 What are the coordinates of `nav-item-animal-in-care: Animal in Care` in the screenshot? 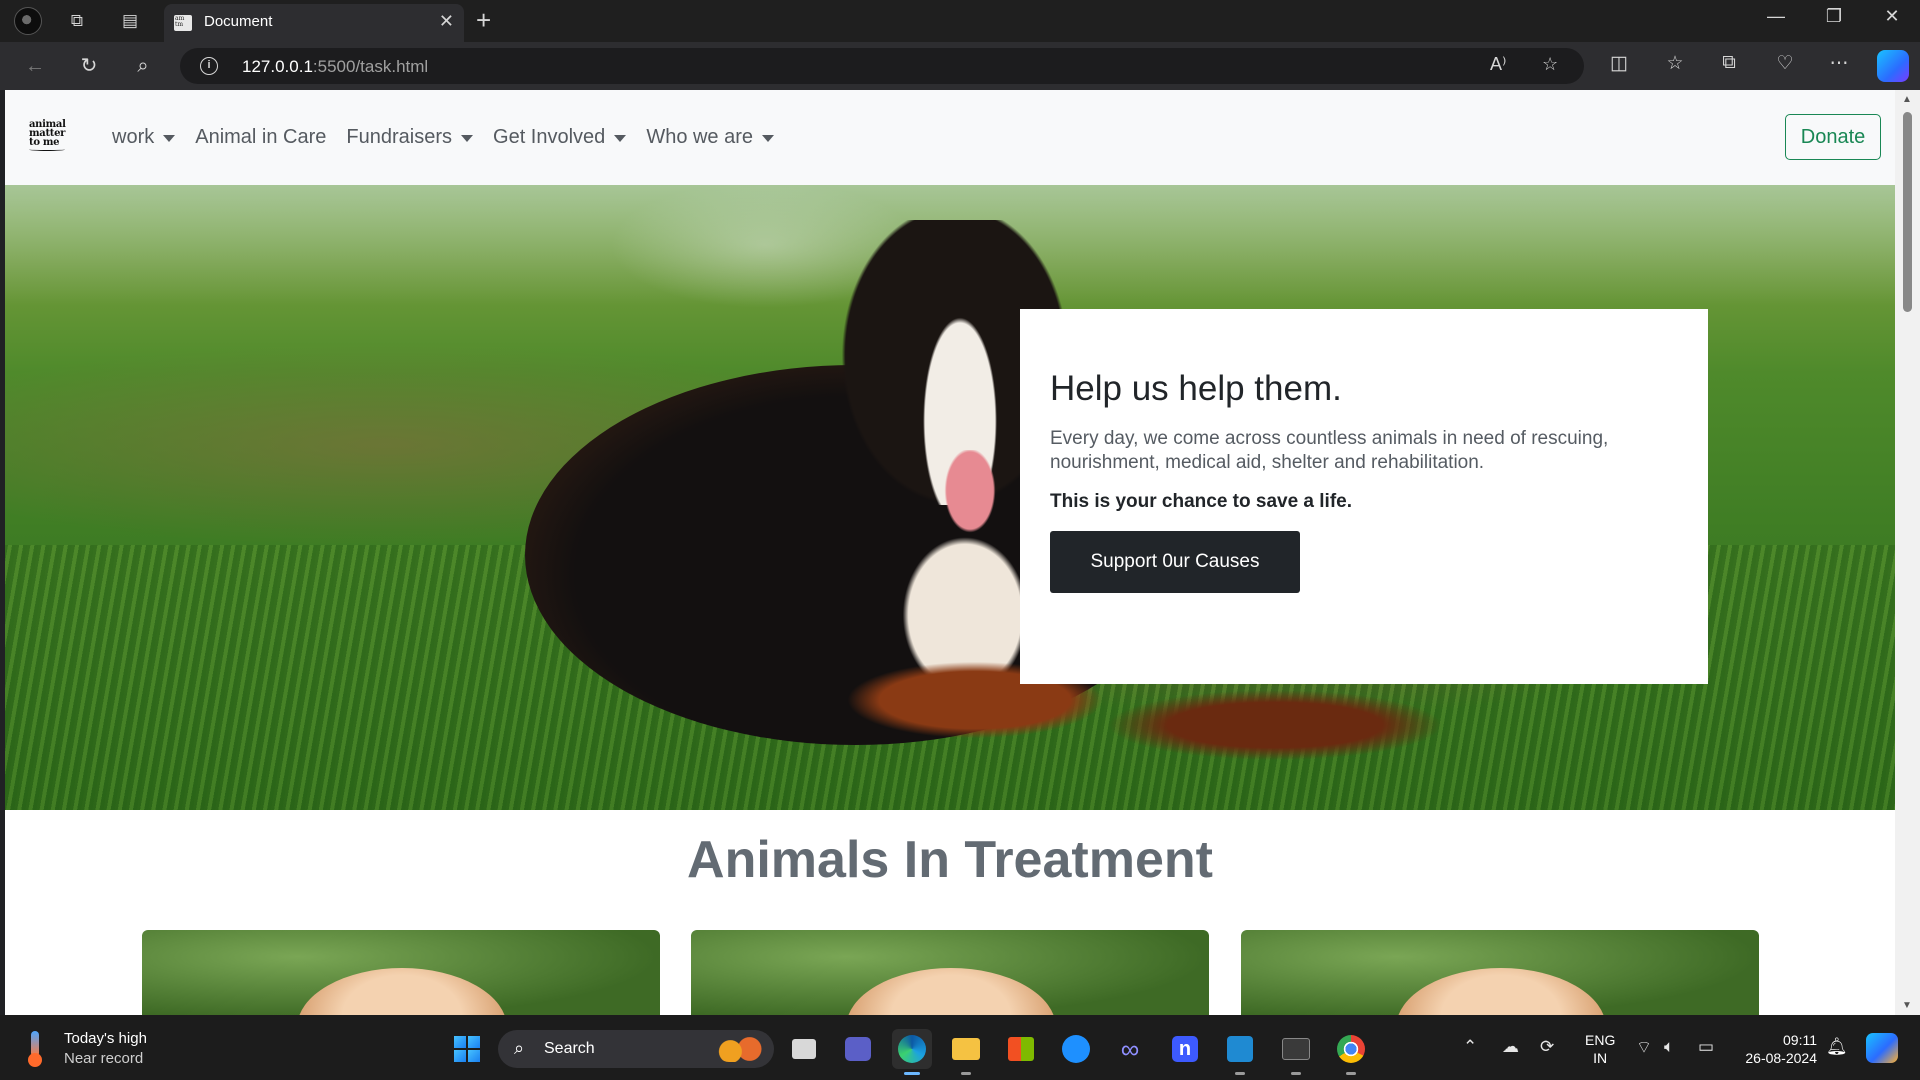 It's located at (260, 137).